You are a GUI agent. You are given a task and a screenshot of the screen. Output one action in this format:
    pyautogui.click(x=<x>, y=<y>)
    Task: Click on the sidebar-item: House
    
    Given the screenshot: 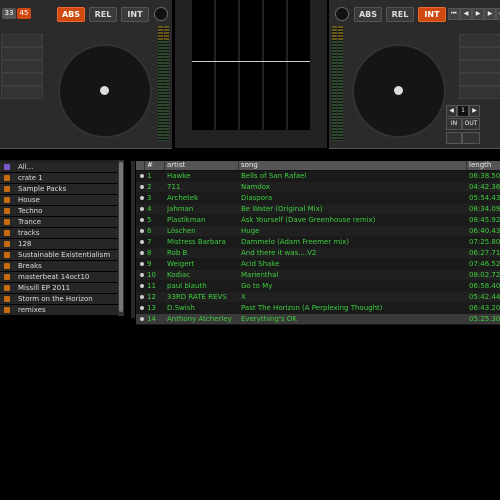 What is the action you would take?
    pyautogui.click(x=59, y=200)
    